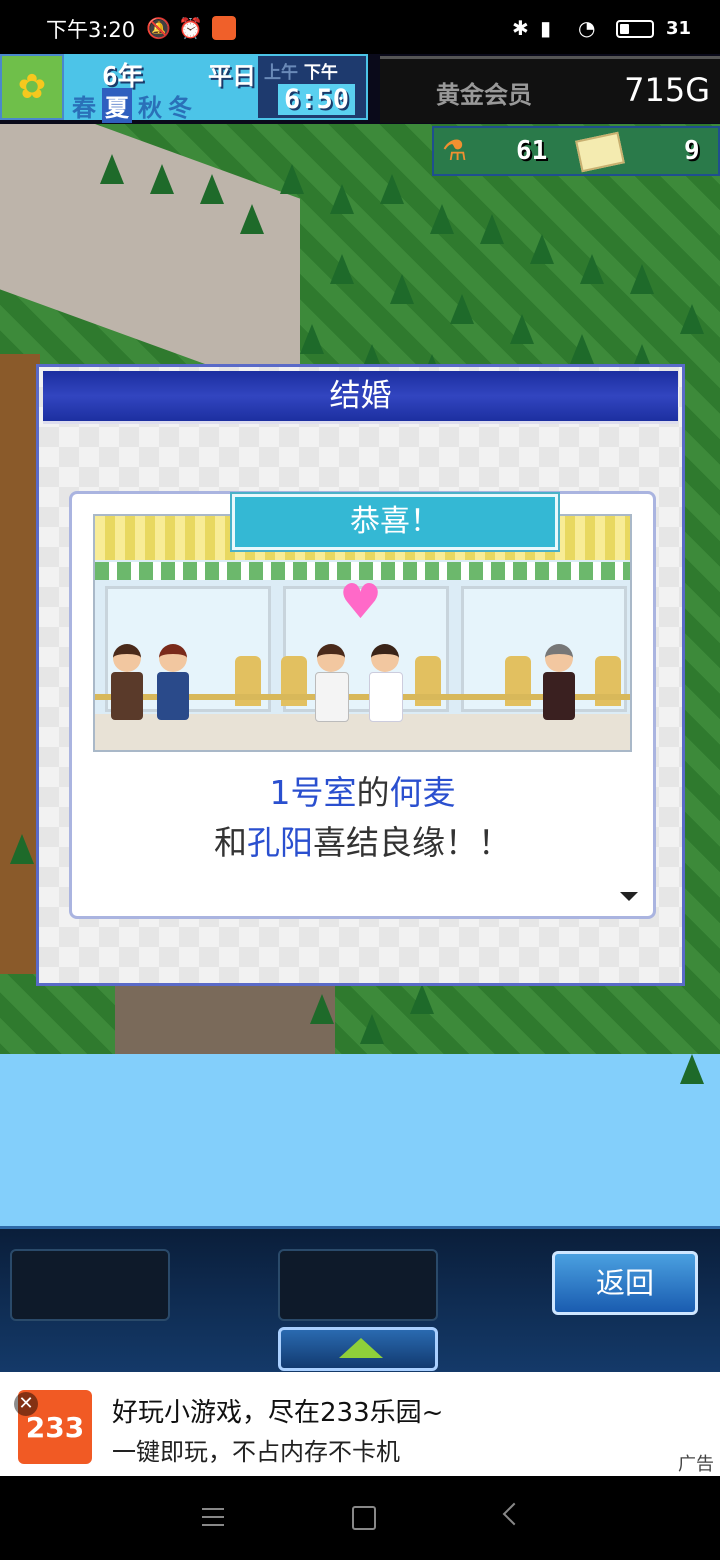  I want to click on message-line-2: 和孔阳喜结良缘！！, so click(362, 840).